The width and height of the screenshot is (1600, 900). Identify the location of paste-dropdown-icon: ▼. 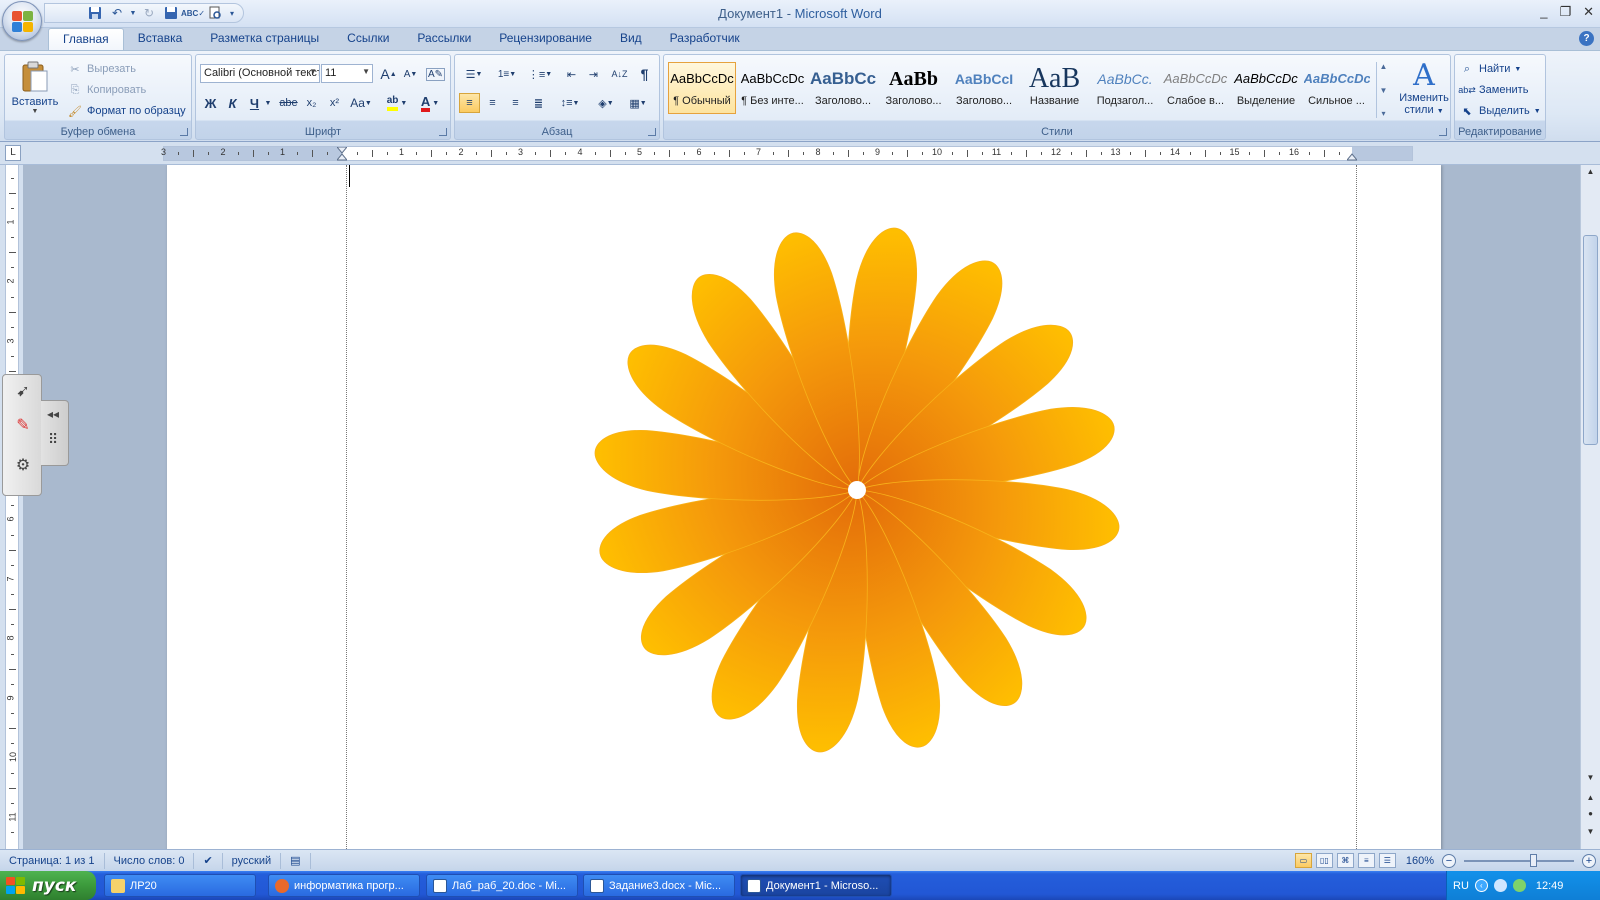
(35, 111).